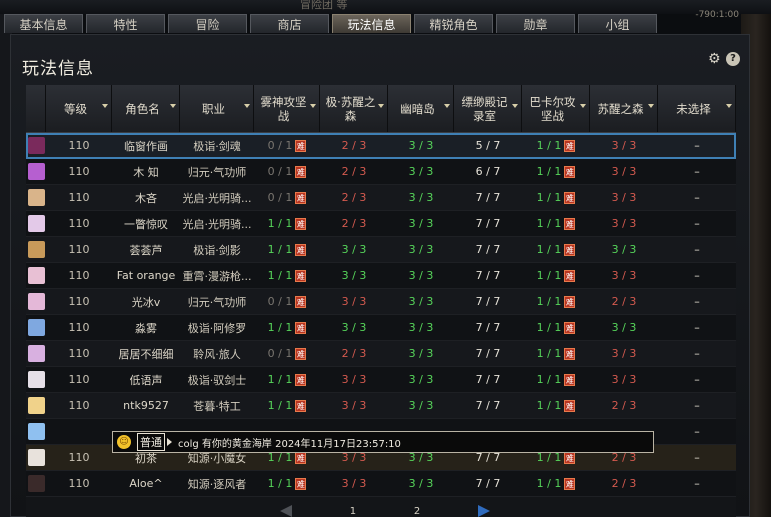 This screenshot has width=771, height=517. What do you see at coordinates (385, 511) in the screenshot?
I see `pagination: 1 2` at bounding box center [385, 511].